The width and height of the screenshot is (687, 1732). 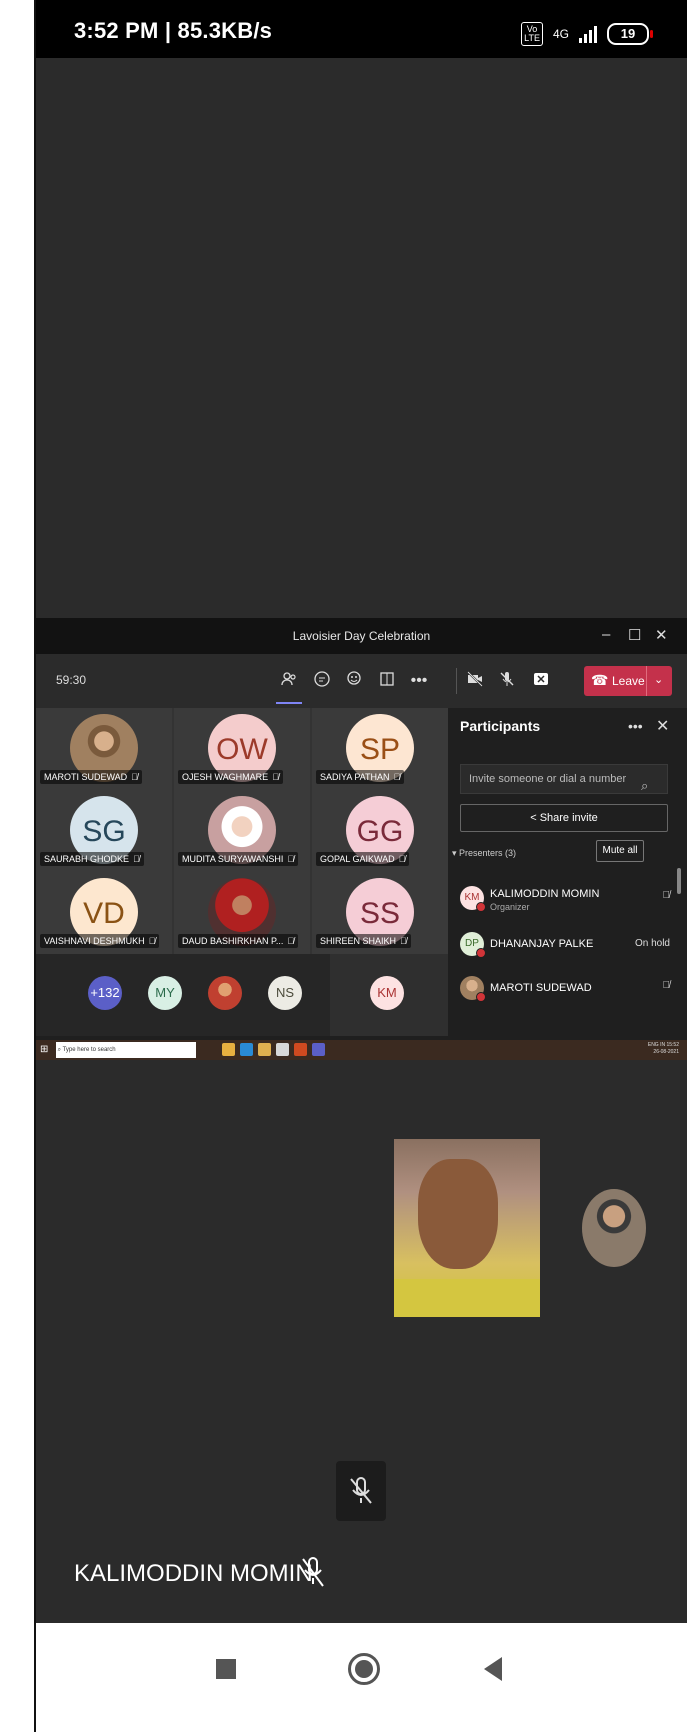 What do you see at coordinates (473, 945) in the screenshot?
I see `avatar: DP` at bounding box center [473, 945].